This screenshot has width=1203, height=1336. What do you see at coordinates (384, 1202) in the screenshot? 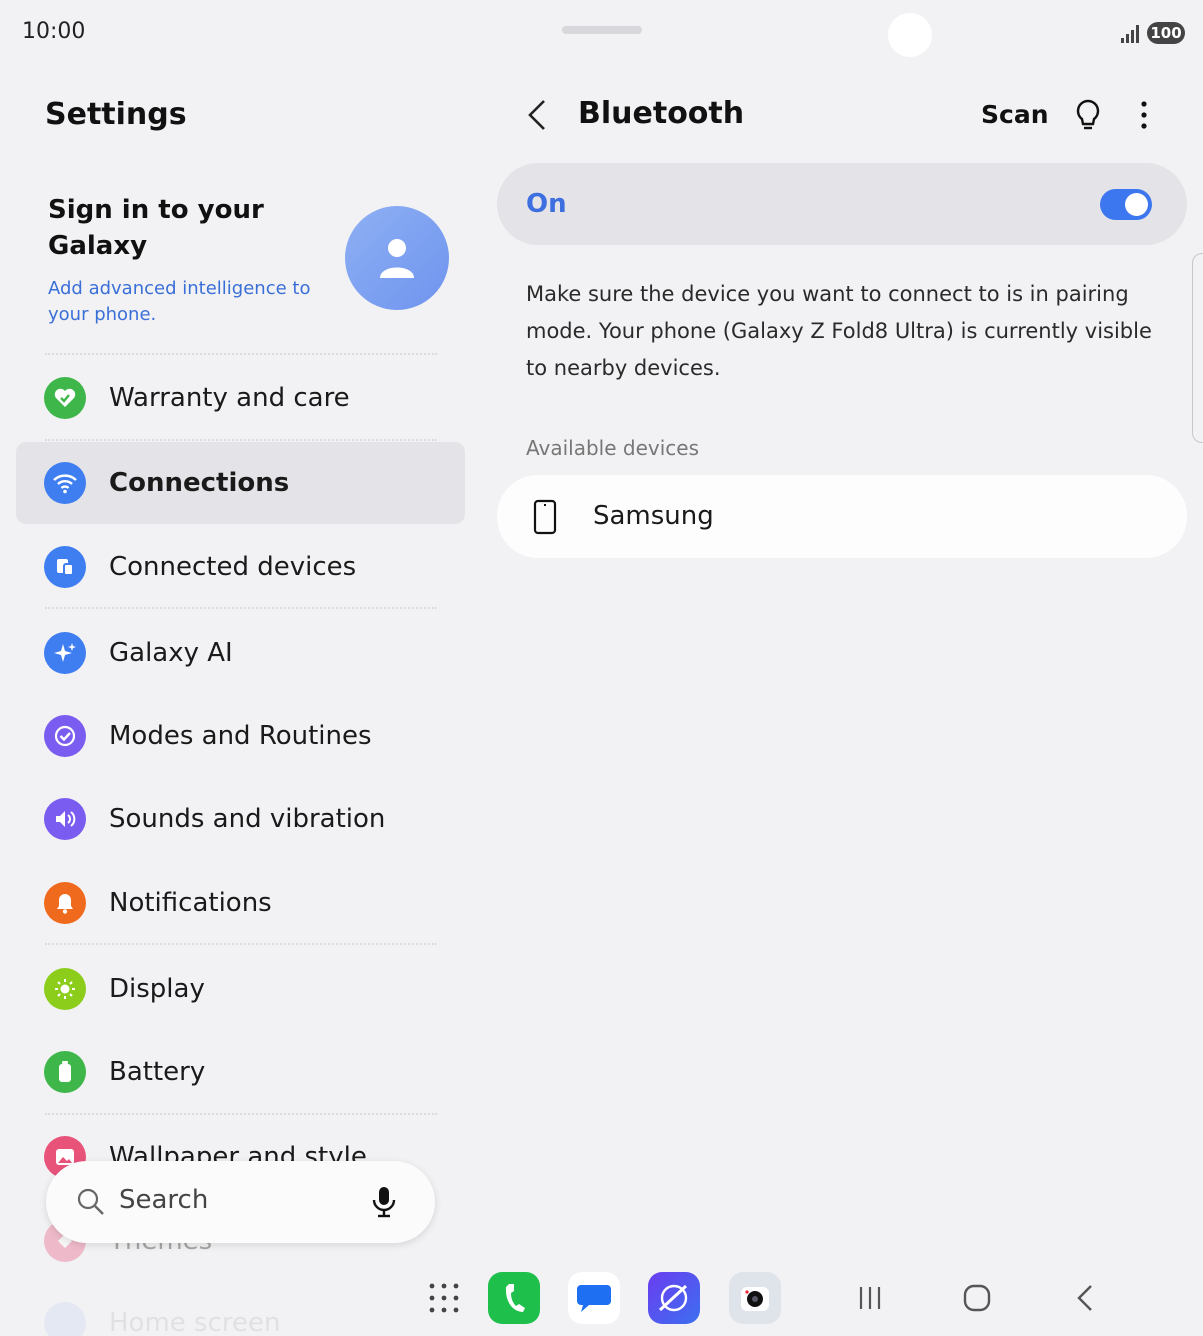
I see `microphone-icon` at bounding box center [384, 1202].